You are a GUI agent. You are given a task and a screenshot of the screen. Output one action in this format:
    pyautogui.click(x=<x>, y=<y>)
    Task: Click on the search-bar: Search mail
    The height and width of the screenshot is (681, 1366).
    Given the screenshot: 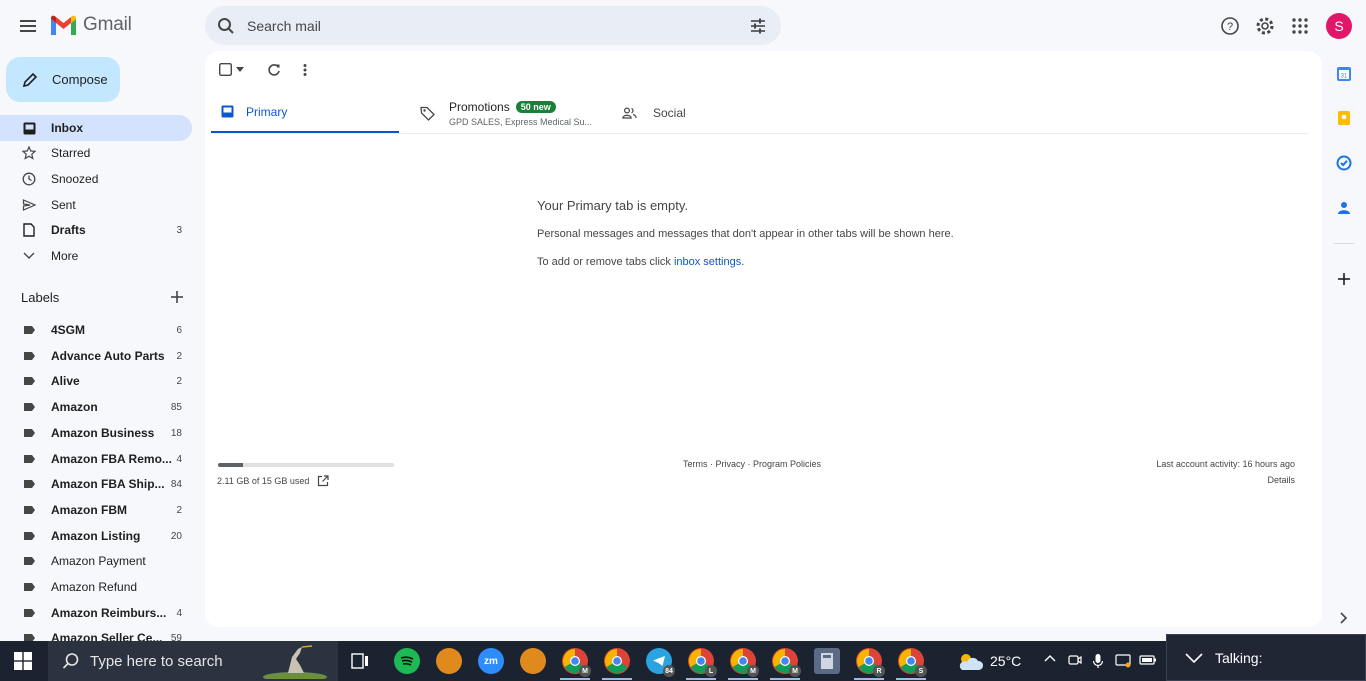 What is the action you would take?
    pyautogui.click(x=493, y=25)
    